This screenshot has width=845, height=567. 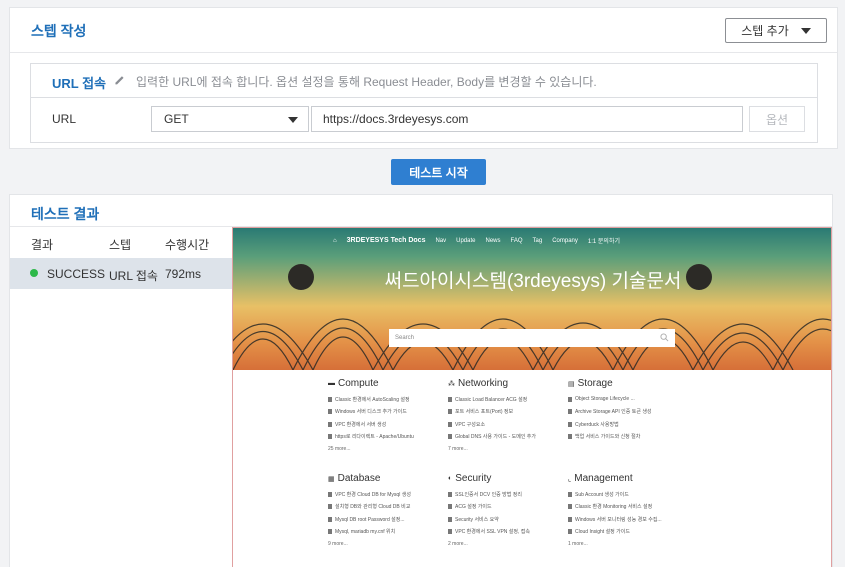 I want to click on category-title: Compute, so click(x=358, y=383).